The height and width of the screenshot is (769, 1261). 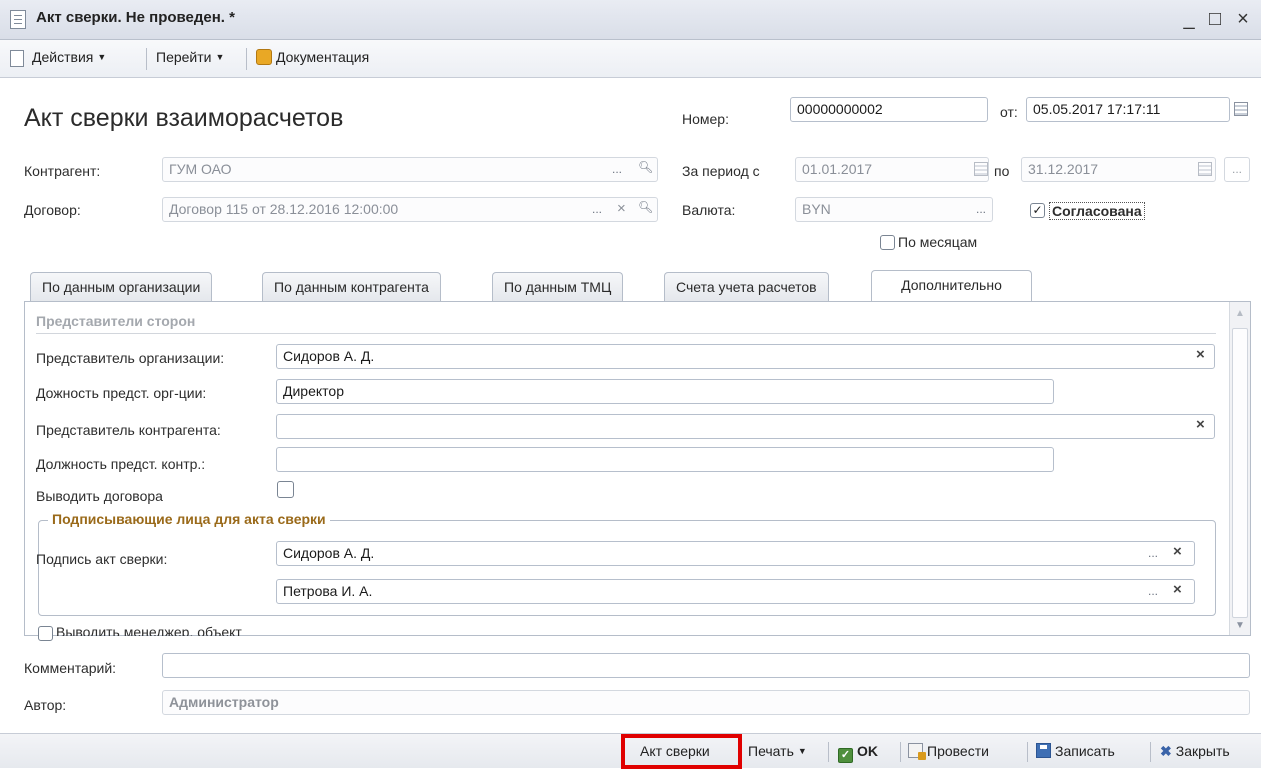 What do you see at coordinates (706, 665) in the screenshot?
I see `comment-field` at bounding box center [706, 665].